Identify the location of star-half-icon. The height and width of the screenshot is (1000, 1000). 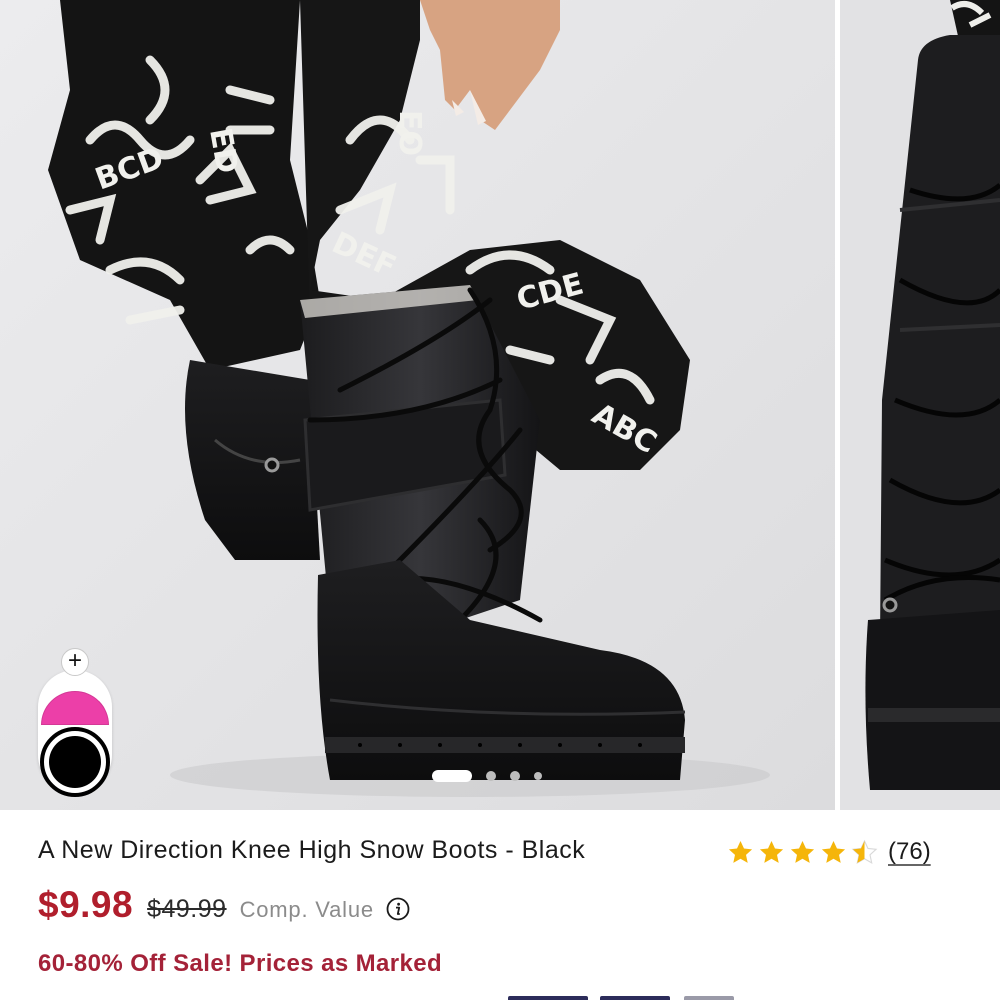
(864, 851).